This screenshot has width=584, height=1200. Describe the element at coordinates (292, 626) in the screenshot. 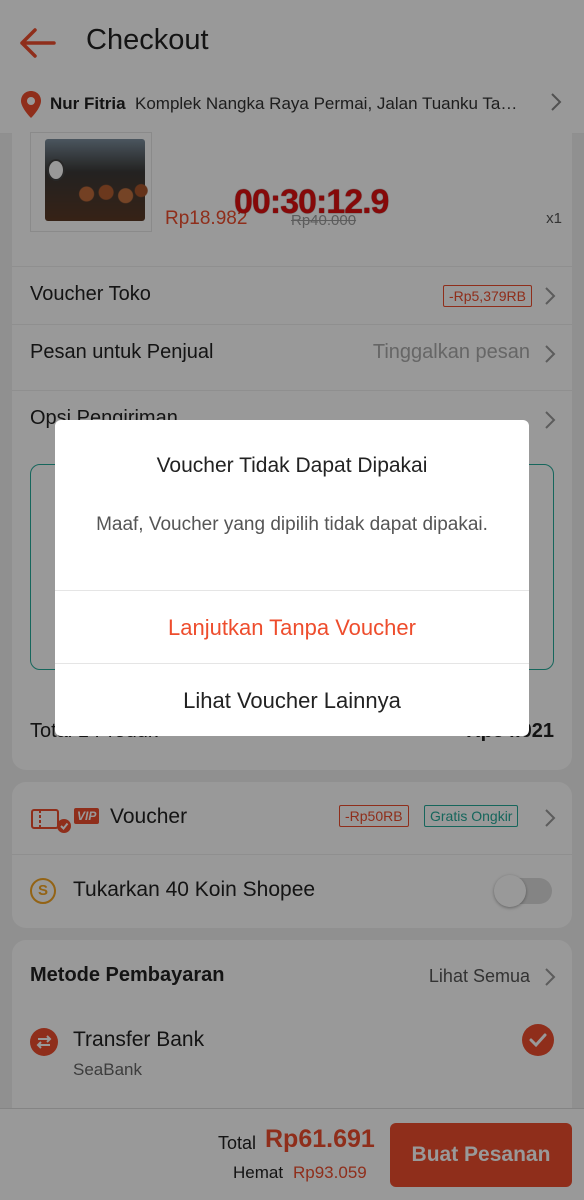

I see `continue-without-voucher-button: Lanjutkan Tanpa Voucher` at that location.